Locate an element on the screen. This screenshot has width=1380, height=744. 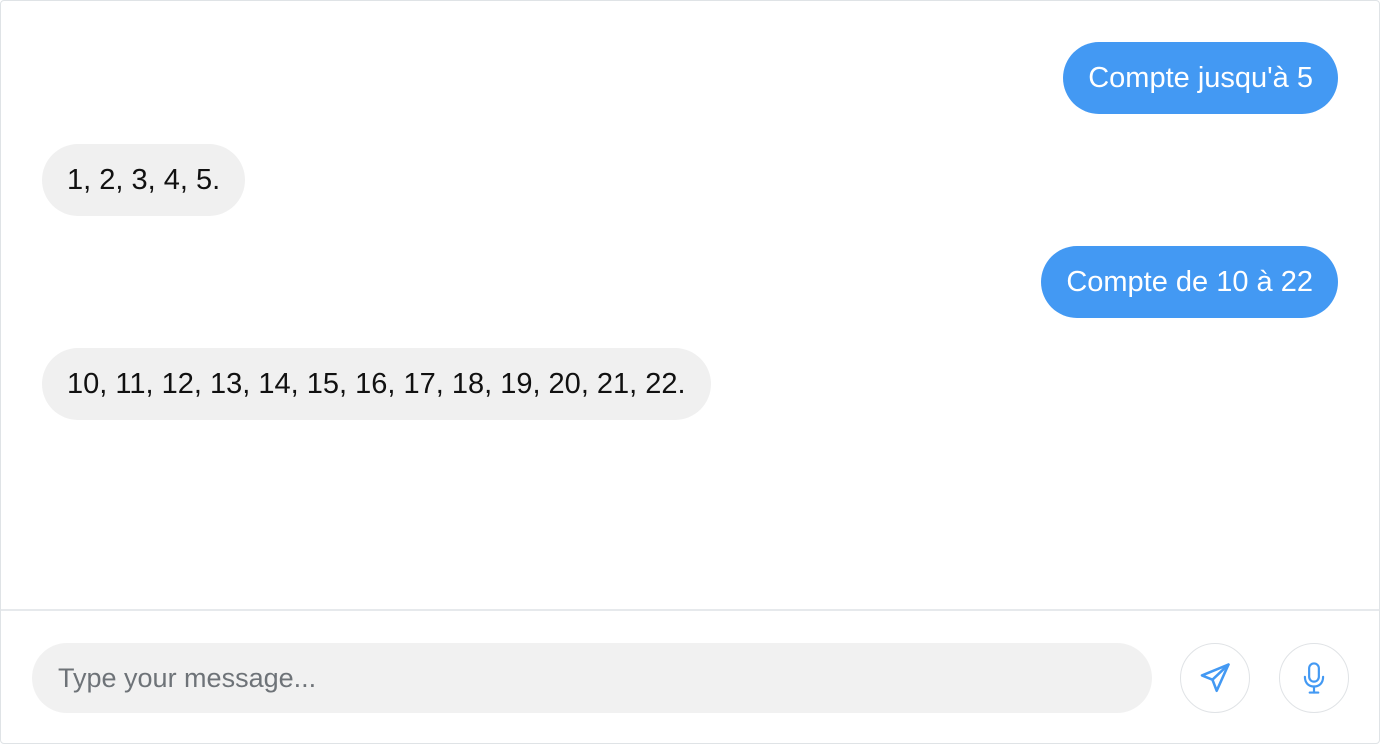
microphone-icon is located at coordinates (1314, 678).